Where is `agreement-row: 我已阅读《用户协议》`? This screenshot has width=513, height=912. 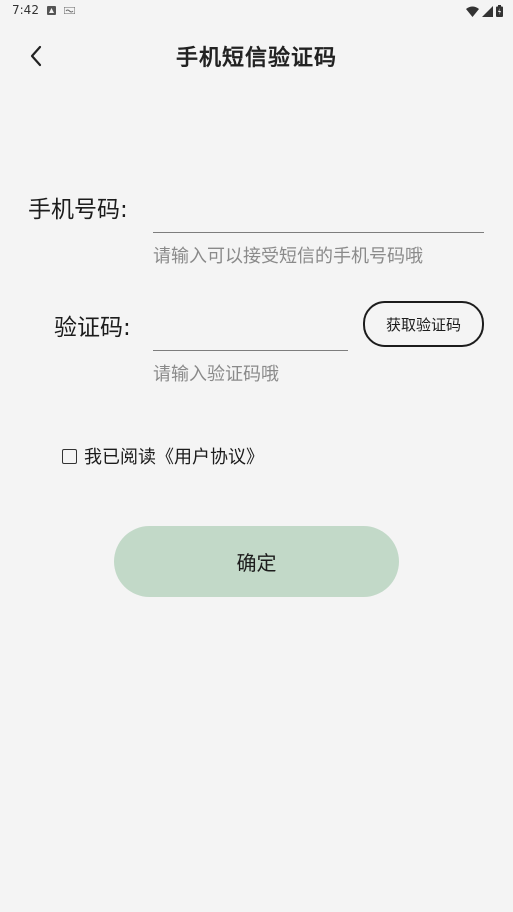
agreement-row: 我已阅读《用户协议》 is located at coordinates (163, 456).